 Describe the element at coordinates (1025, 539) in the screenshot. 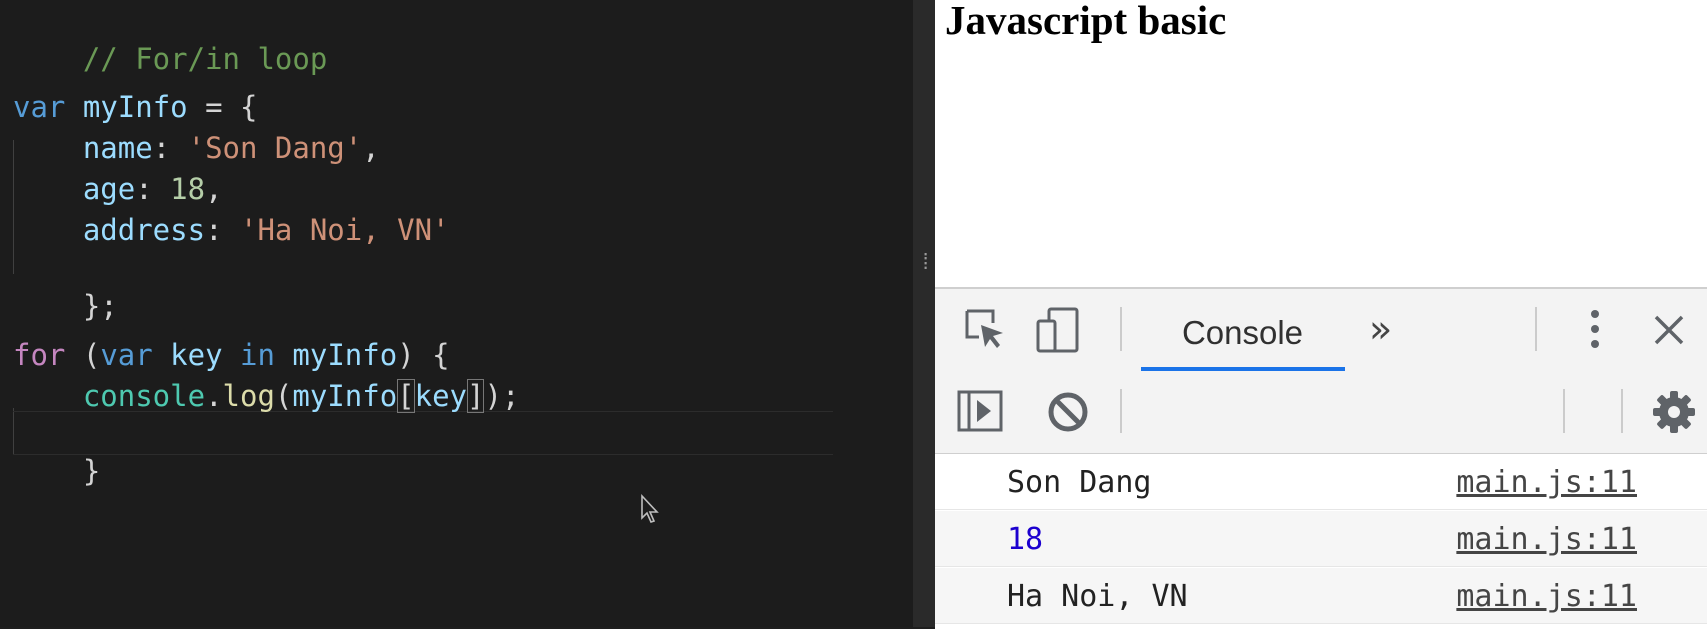

I see `console-message-text: 18` at that location.